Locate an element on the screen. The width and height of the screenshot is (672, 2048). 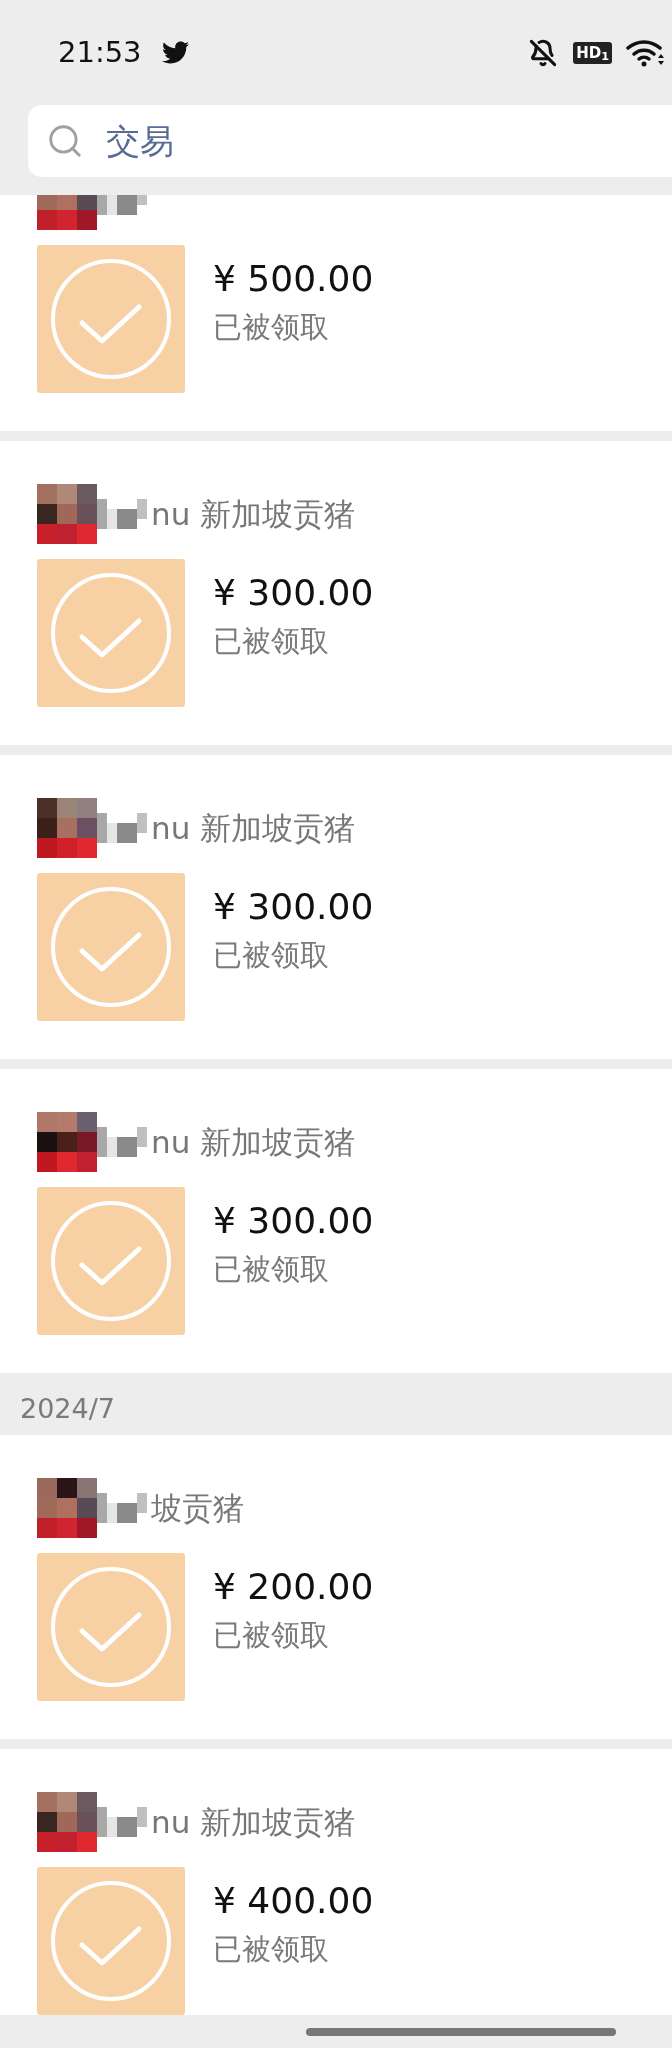
clock: 21:53 is located at coordinates (100, 52).